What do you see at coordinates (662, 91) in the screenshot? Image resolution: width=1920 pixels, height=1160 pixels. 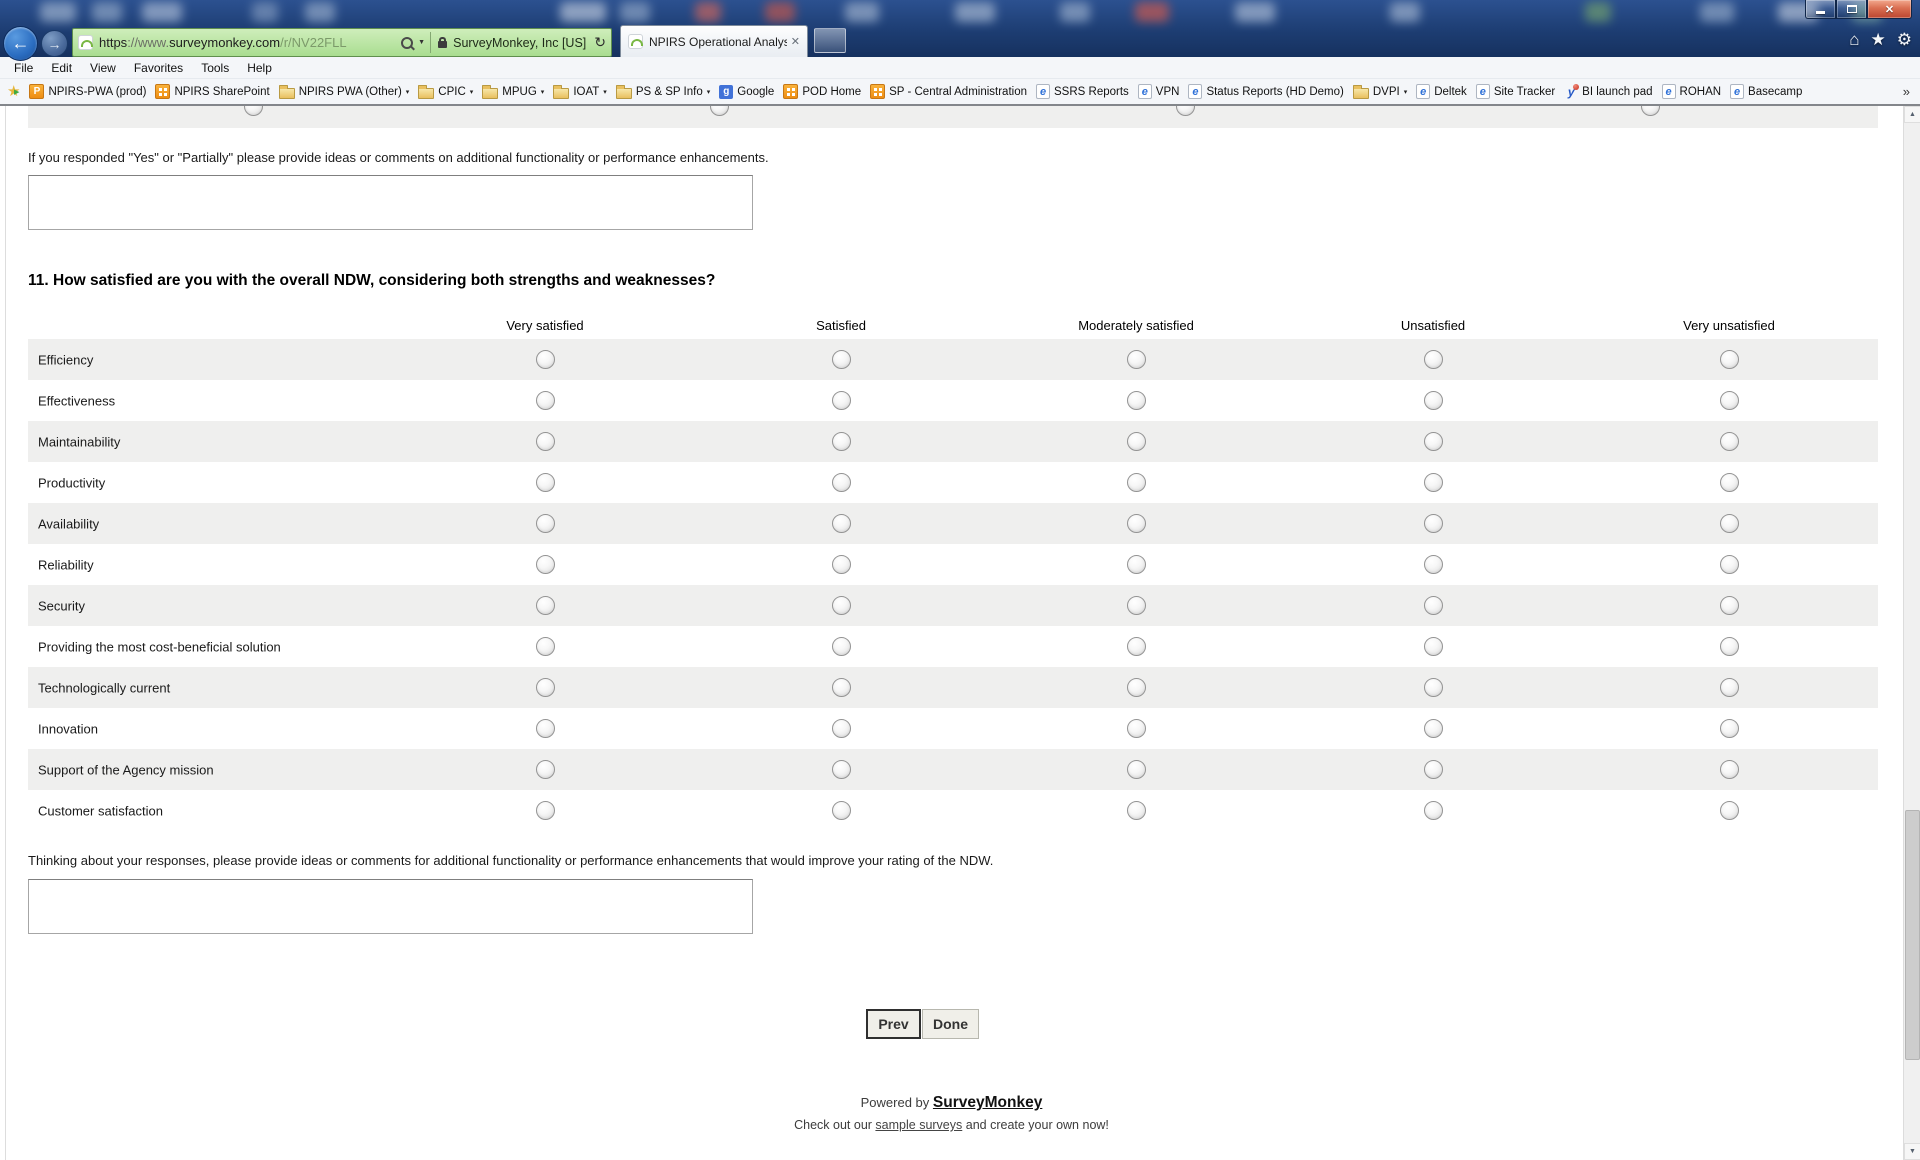 I see `favorite-ps-sp-info: PS & SP Info ▾` at bounding box center [662, 91].